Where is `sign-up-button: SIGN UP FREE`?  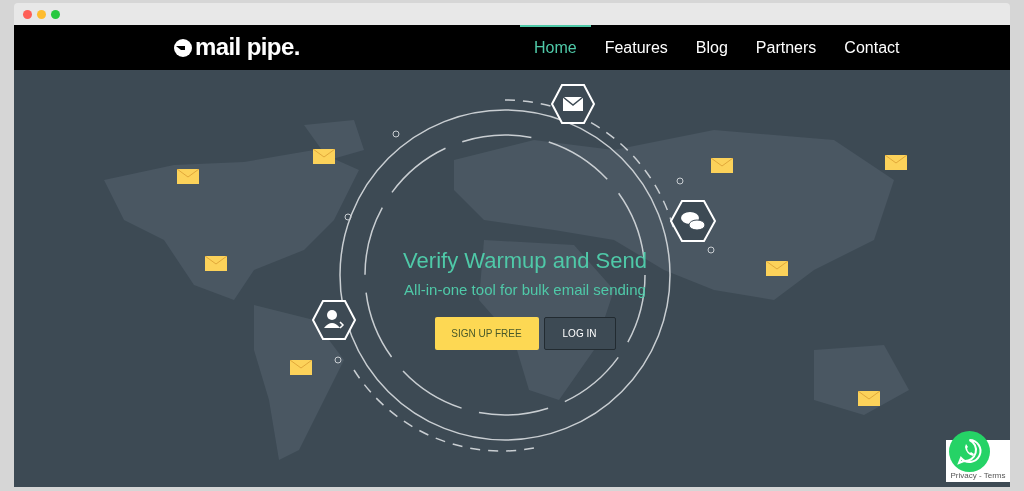
sign-up-button: SIGN UP FREE is located at coordinates (486, 333).